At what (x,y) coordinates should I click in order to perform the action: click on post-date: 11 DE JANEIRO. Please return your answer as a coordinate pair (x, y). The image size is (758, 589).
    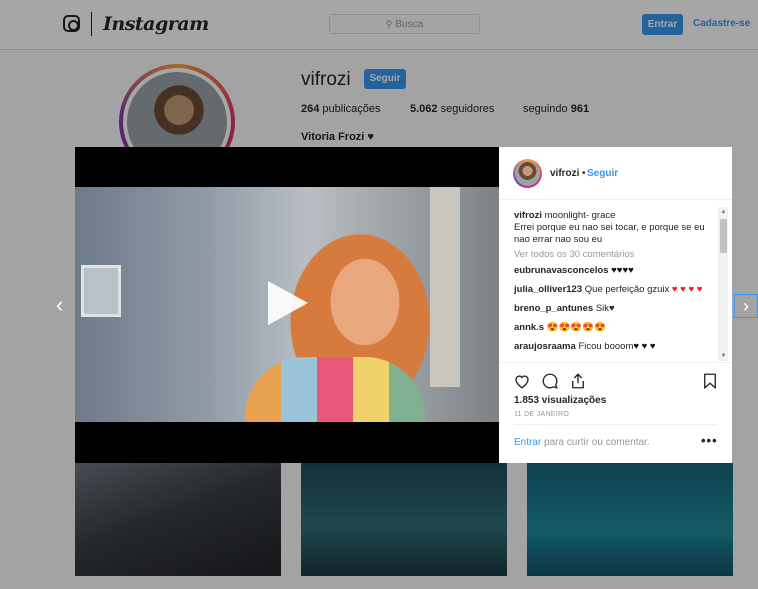
    Looking at the image, I should click on (542, 414).